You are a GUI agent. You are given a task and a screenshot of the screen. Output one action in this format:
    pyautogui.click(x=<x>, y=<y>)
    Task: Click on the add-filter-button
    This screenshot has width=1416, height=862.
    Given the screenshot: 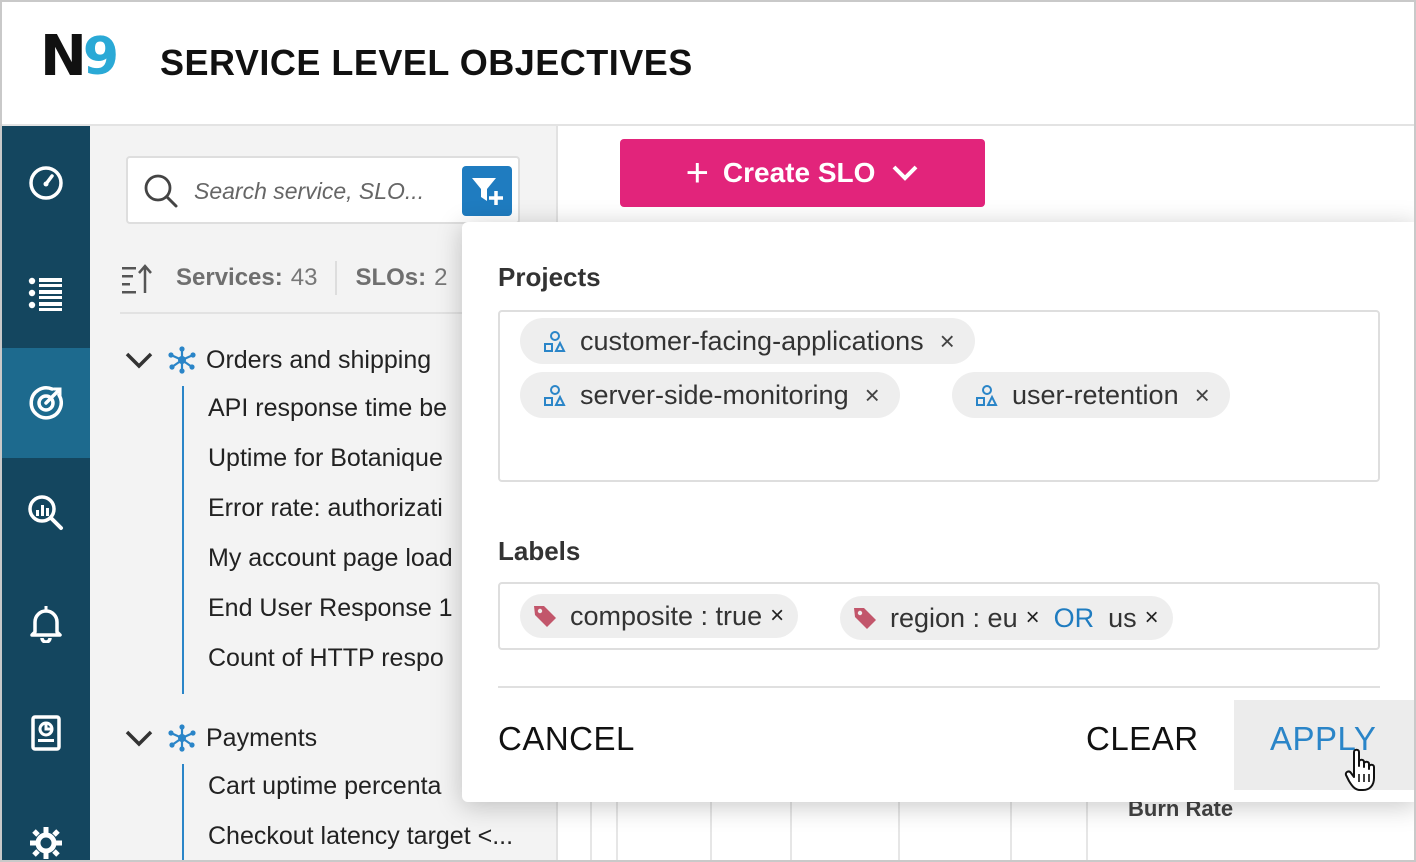 What is the action you would take?
    pyautogui.click(x=487, y=191)
    